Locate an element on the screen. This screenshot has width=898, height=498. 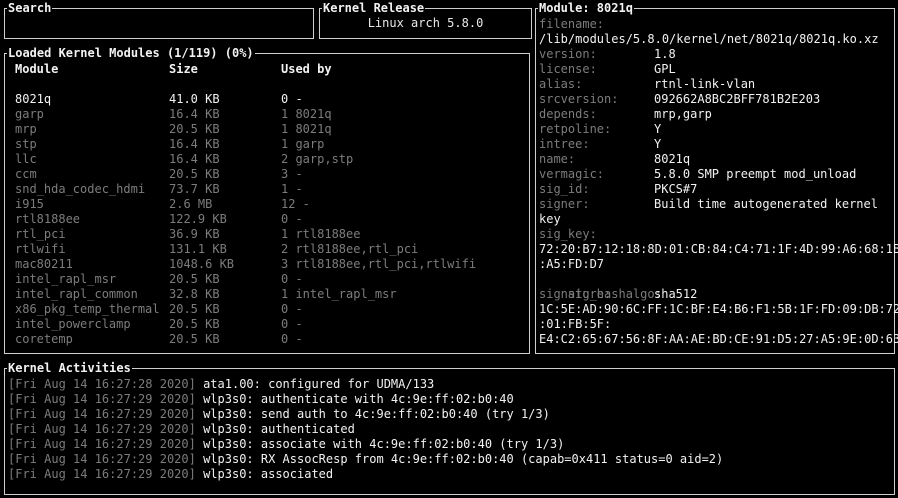
search-panel: Search is located at coordinates (159, 19).